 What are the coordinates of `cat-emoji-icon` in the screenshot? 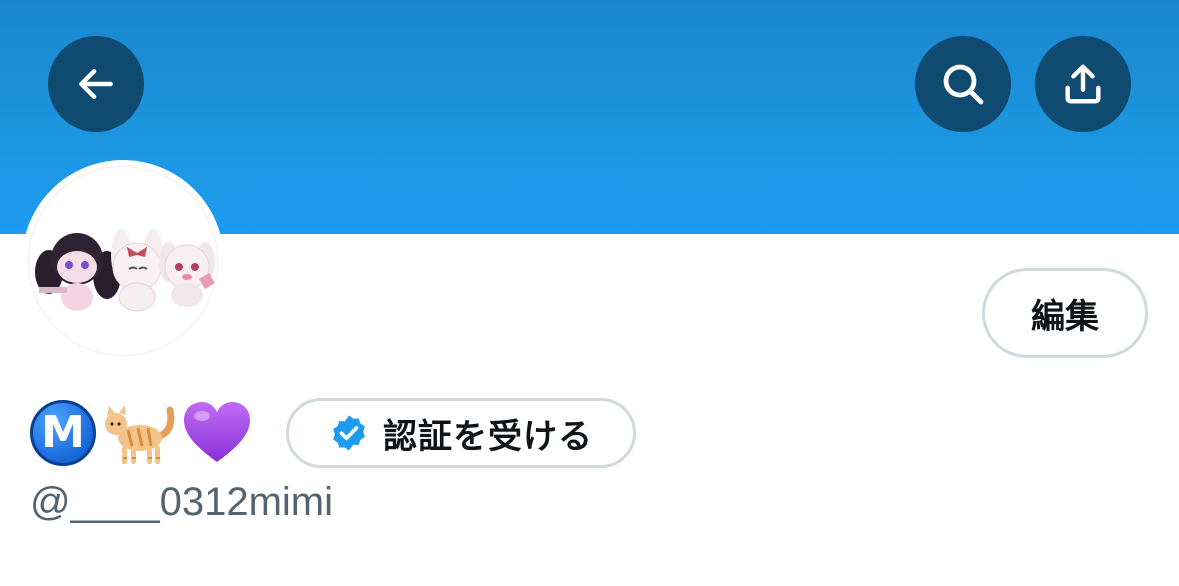 It's located at (140, 434).